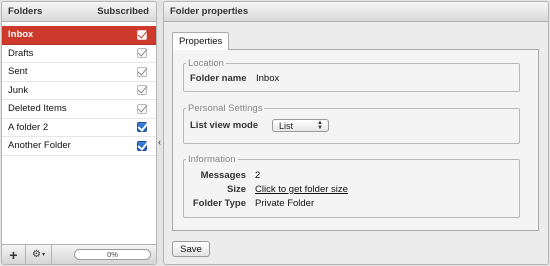 The height and width of the screenshot is (266, 550). I want to click on folders-footer: + ⚙ ▾ 0%, so click(79, 254).